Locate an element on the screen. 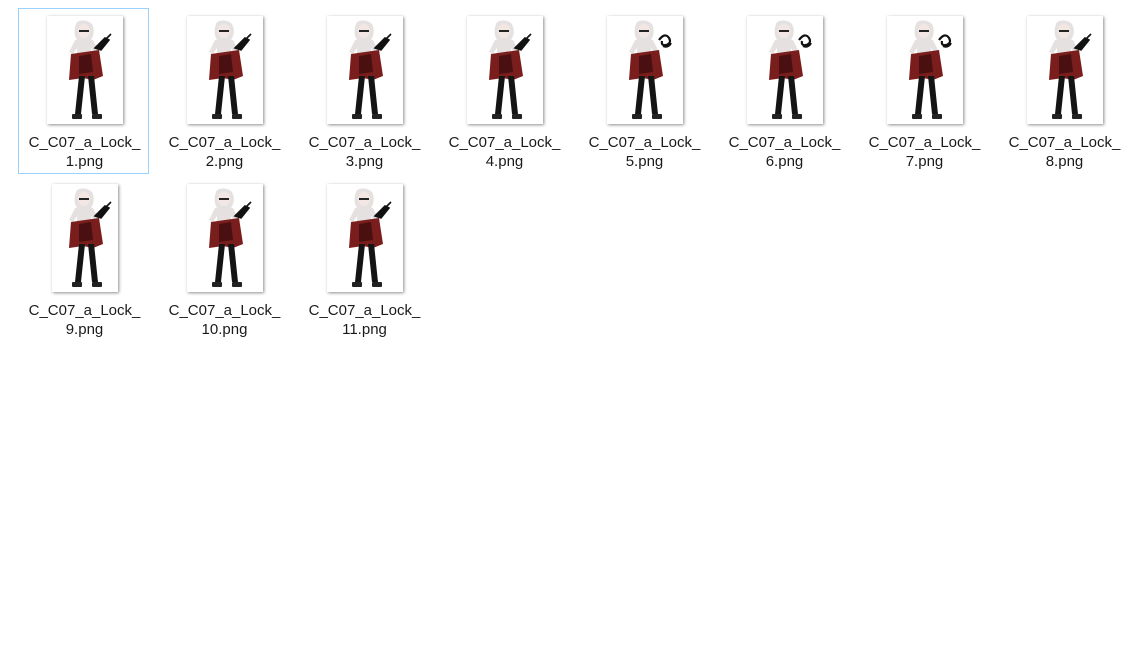 Image resolution: width=1139 pixels, height=652 pixels. file-item: C_C07_a_Lock_ 1.png is located at coordinates (83, 91).